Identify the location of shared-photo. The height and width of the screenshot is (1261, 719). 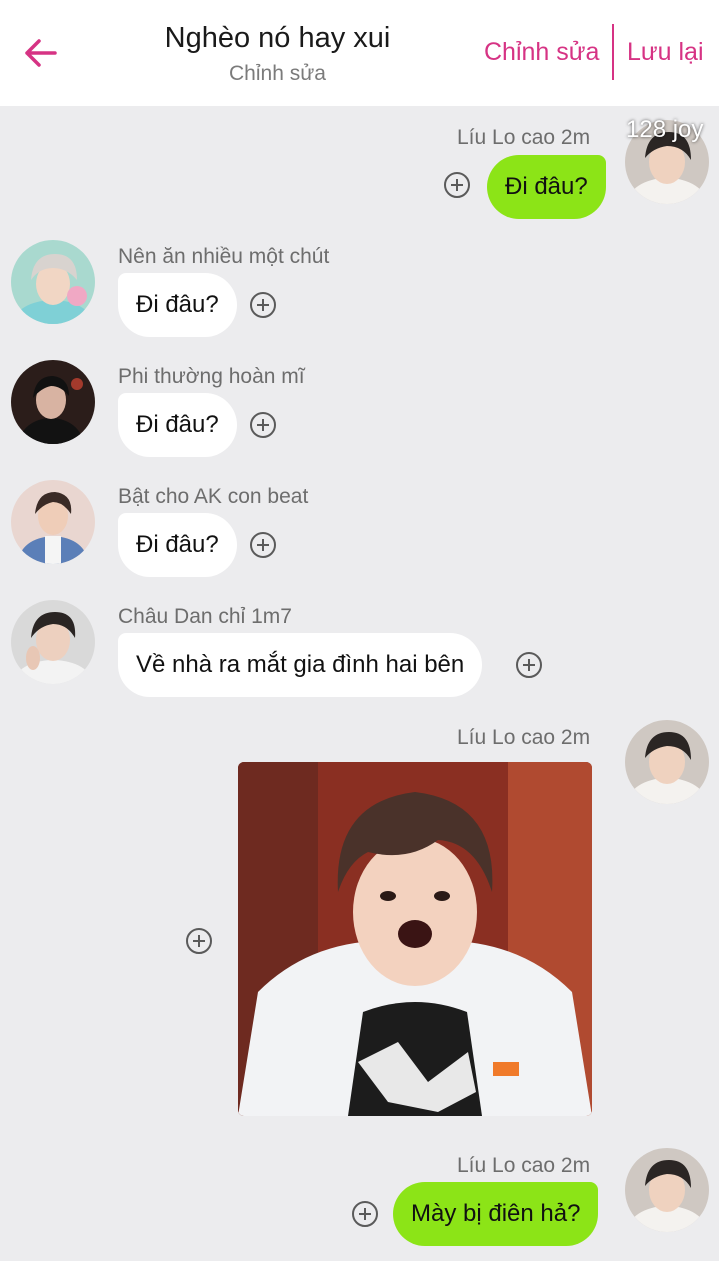
(415, 939).